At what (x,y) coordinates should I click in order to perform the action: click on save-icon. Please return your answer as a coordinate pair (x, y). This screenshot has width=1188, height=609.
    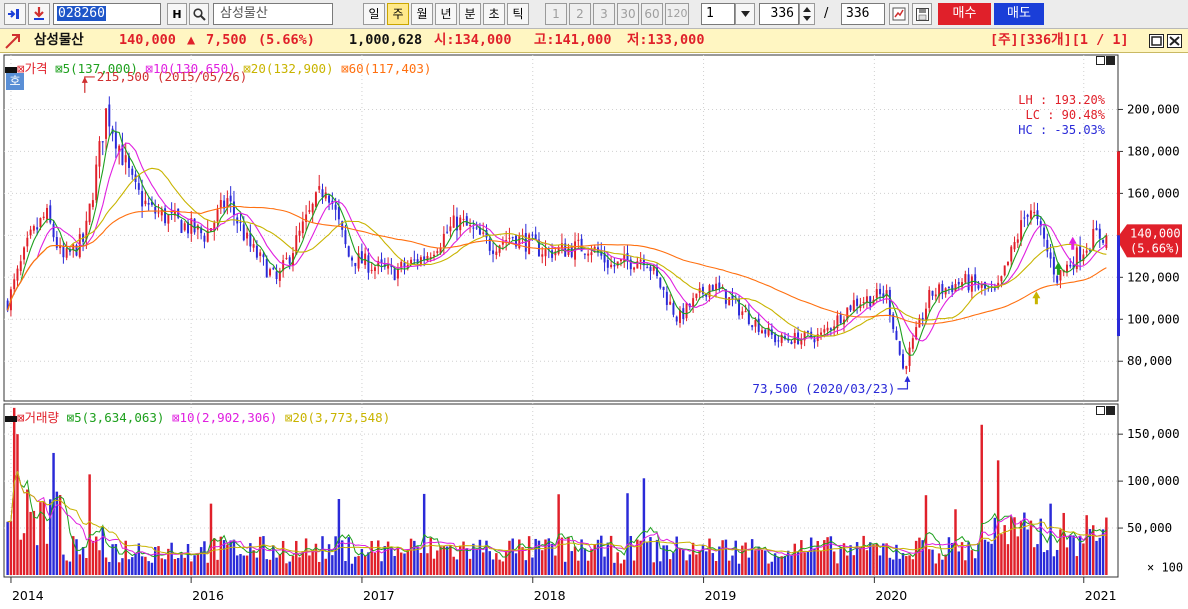
    Looking at the image, I should click on (922, 14).